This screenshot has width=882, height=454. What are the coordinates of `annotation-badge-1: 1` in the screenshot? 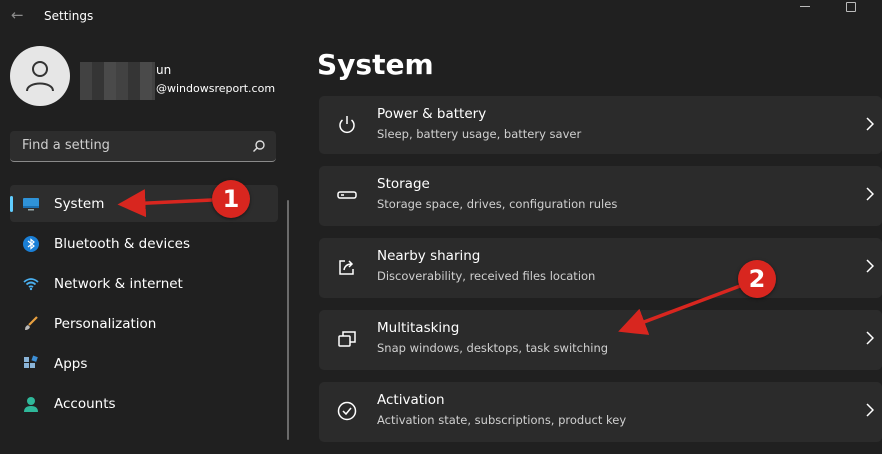 It's located at (231, 199).